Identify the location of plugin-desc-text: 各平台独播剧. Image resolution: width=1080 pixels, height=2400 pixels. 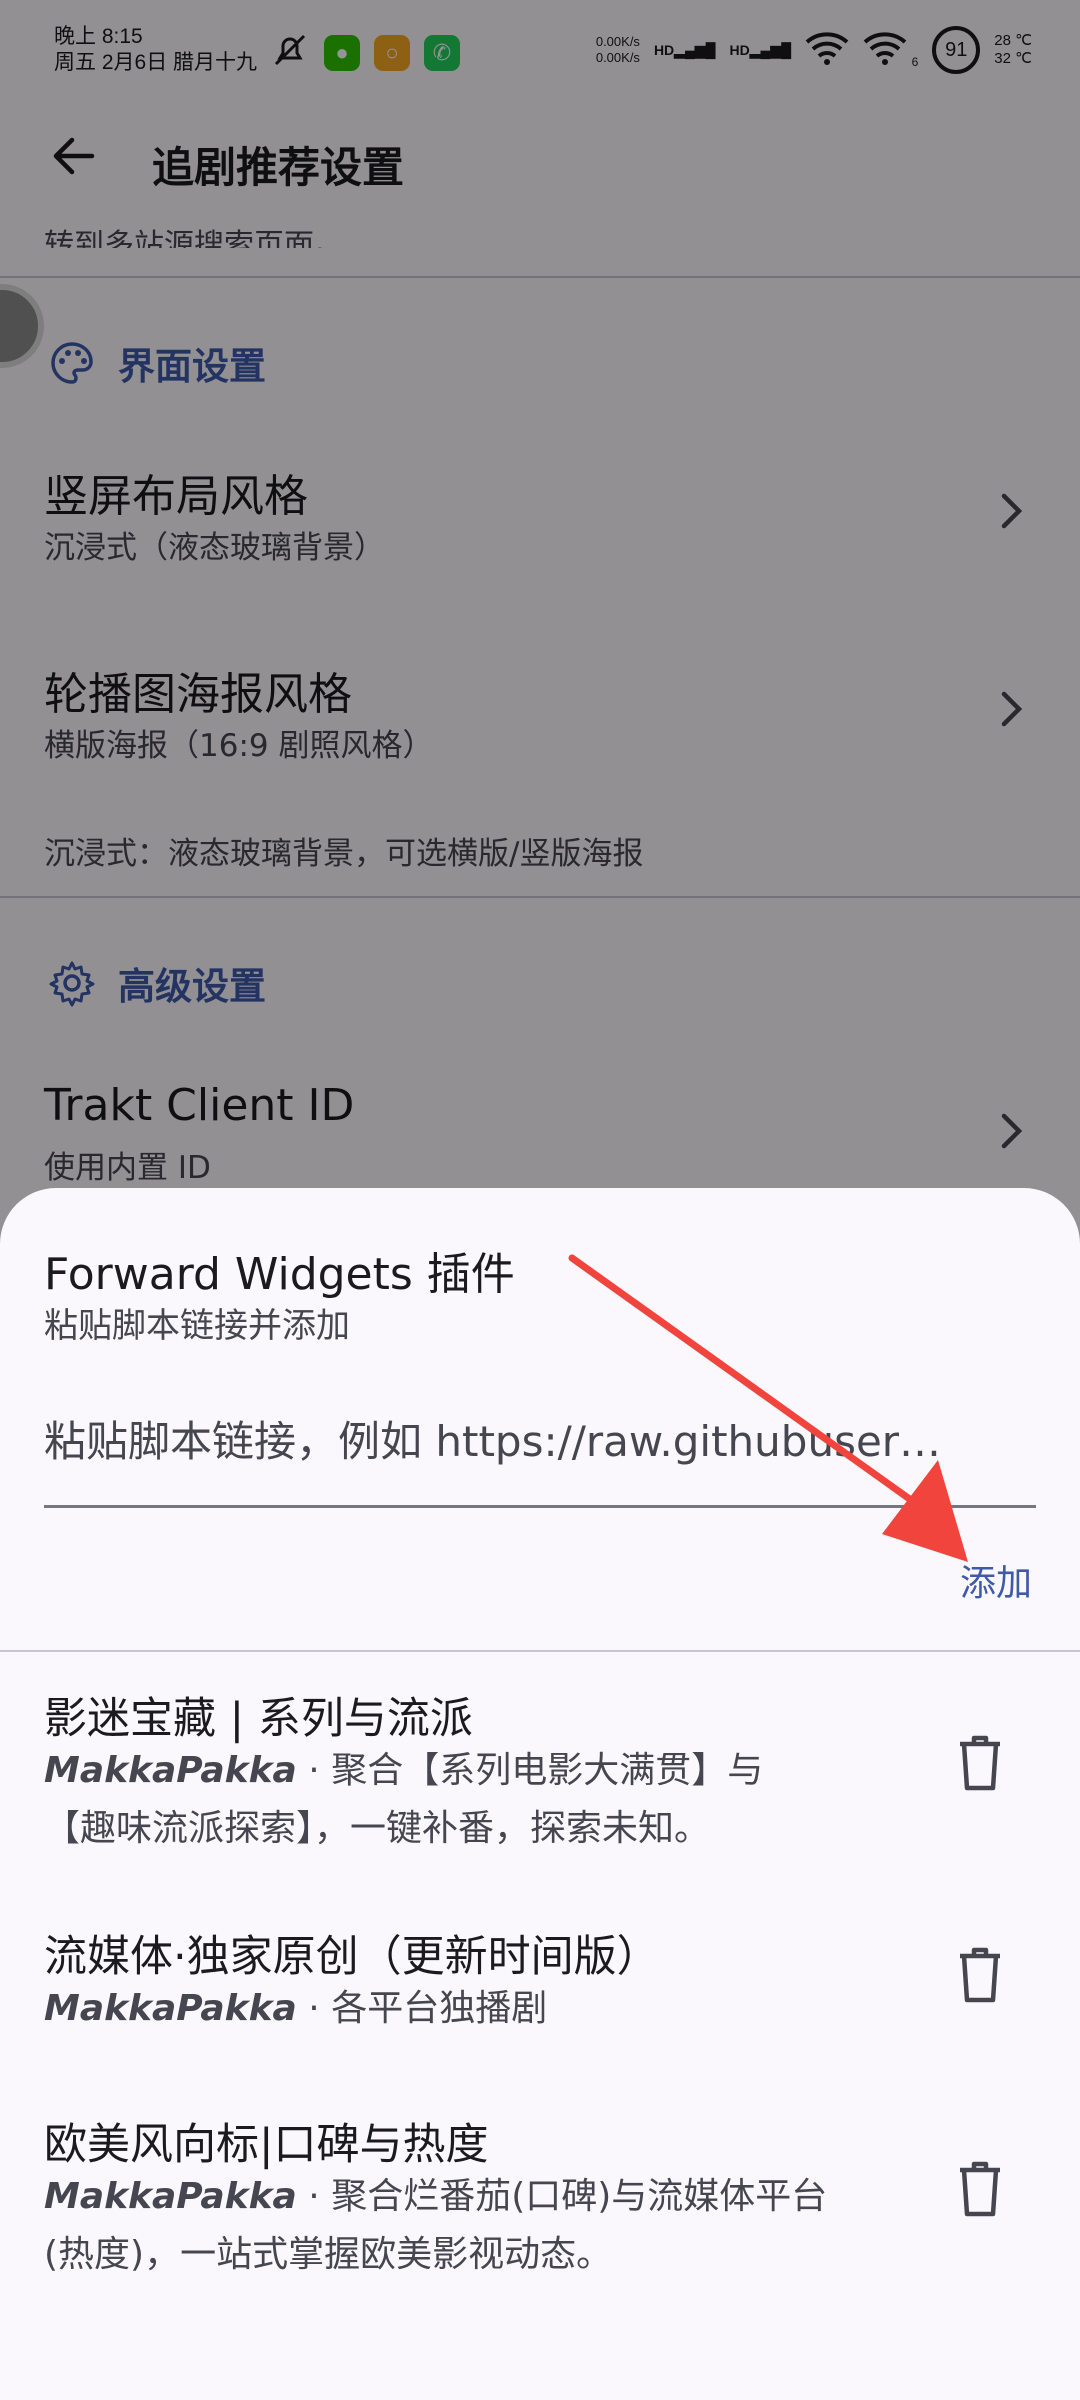
(439, 2008).